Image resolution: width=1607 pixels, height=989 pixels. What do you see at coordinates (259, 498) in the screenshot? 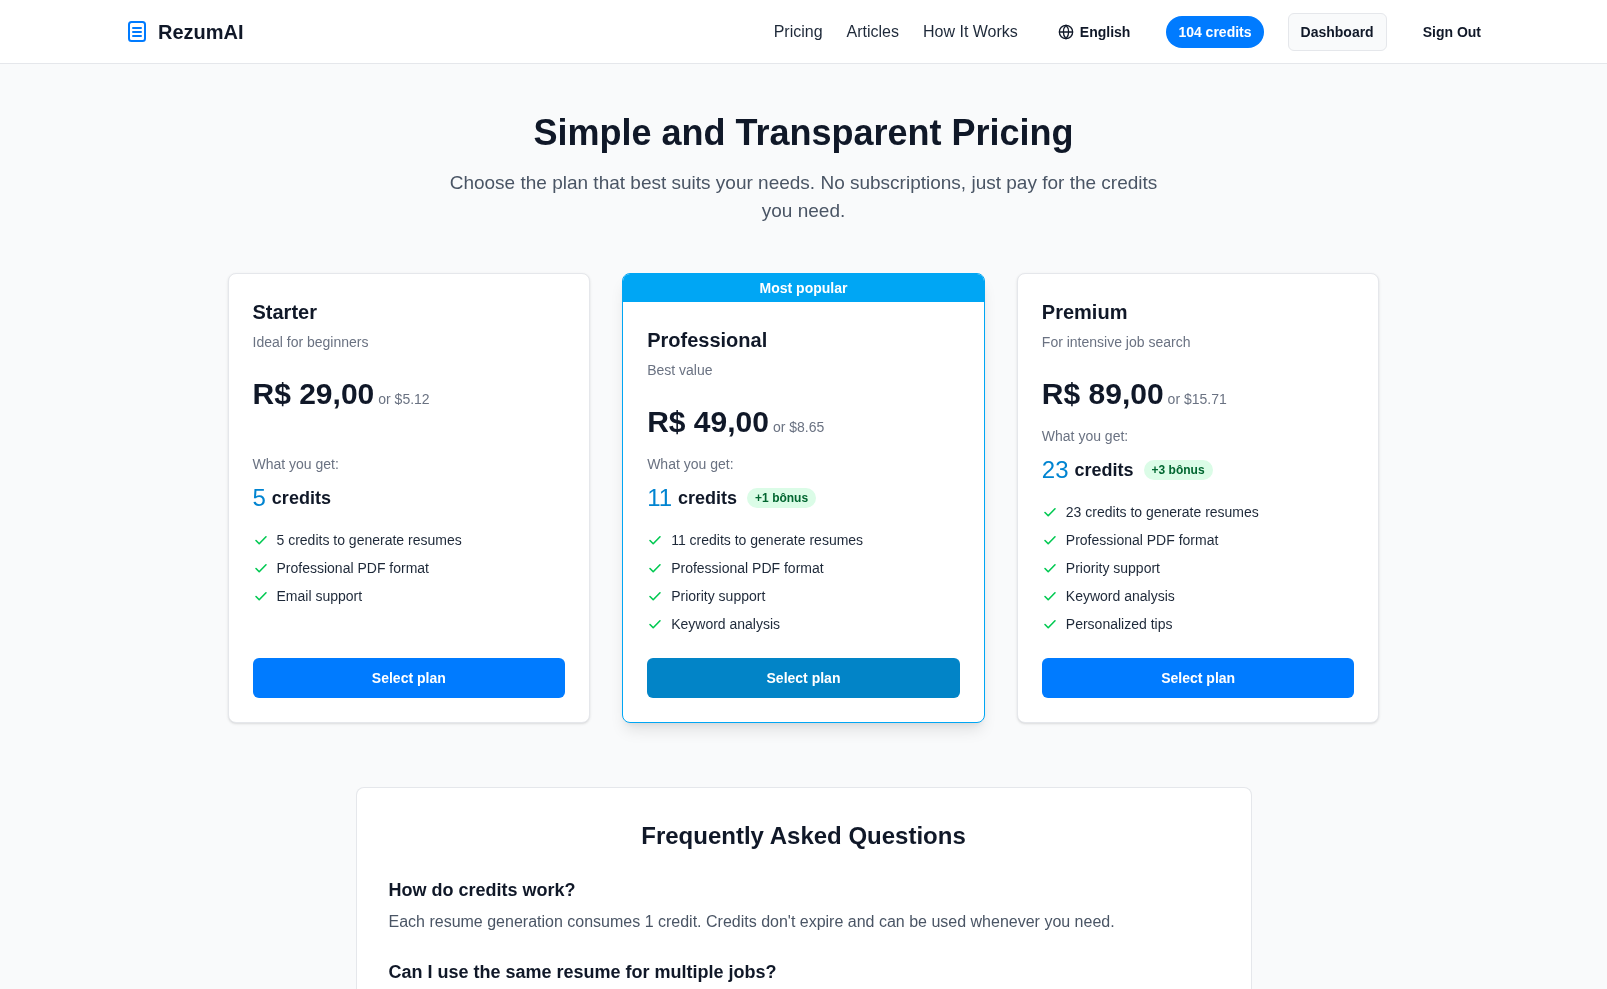
I see `credits-count: 5` at bounding box center [259, 498].